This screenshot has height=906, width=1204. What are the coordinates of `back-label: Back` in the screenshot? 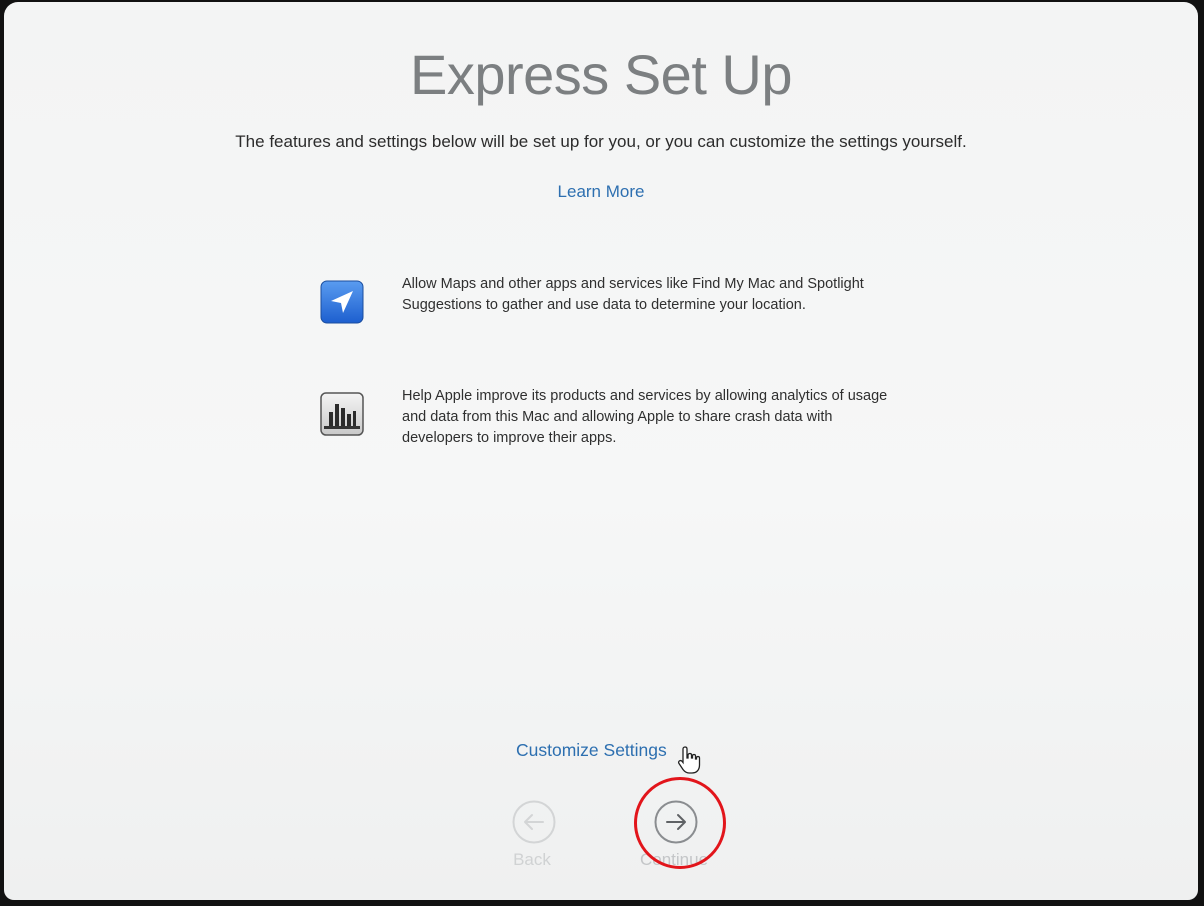 It's located at (532, 859).